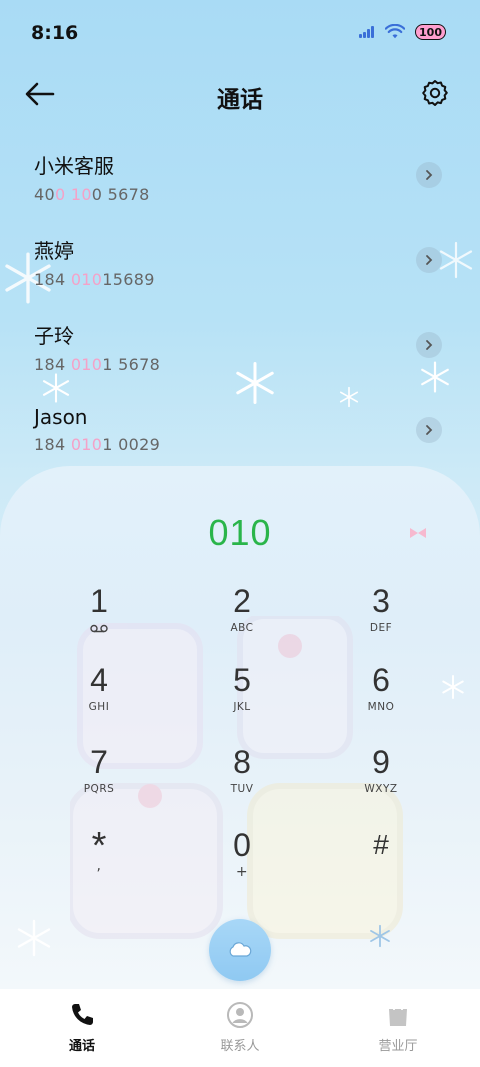  Describe the element at coordinates (54, 251) in the screenshot. I see `contact-name: 燕婷` at that location.